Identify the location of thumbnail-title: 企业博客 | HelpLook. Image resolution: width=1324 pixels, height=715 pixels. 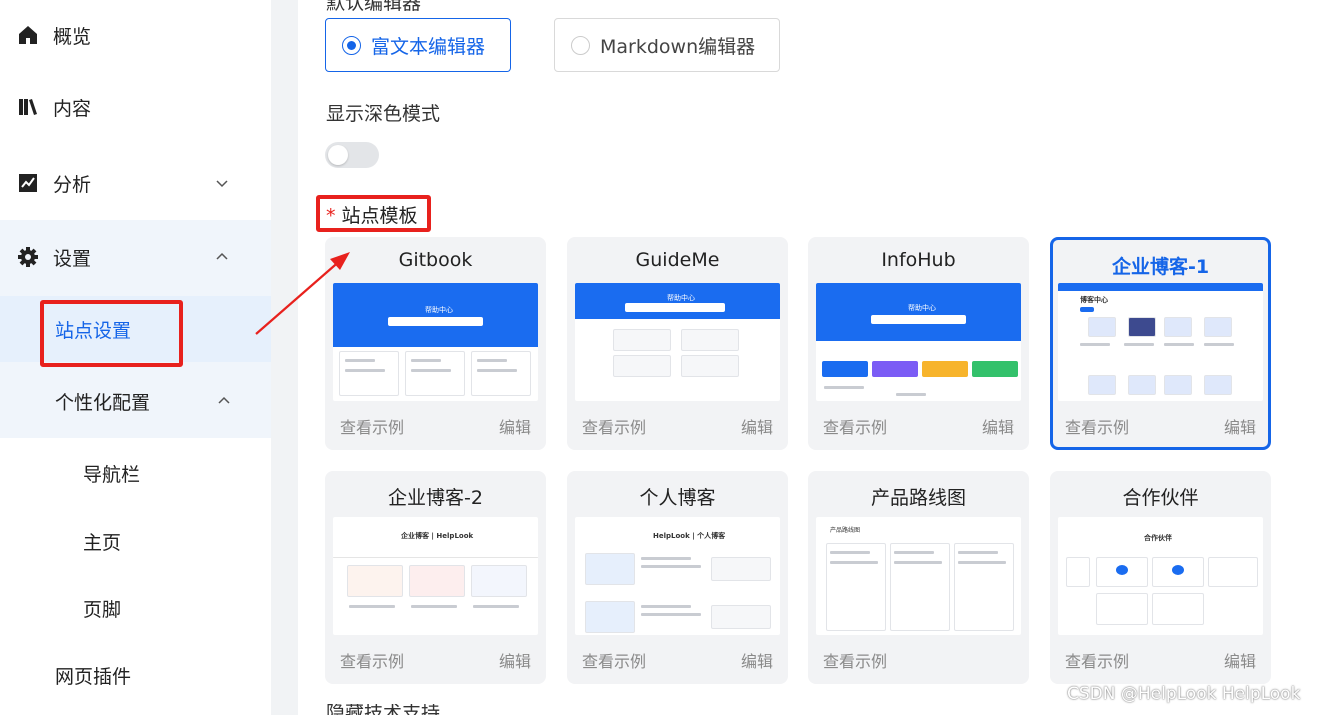
(437, 536).